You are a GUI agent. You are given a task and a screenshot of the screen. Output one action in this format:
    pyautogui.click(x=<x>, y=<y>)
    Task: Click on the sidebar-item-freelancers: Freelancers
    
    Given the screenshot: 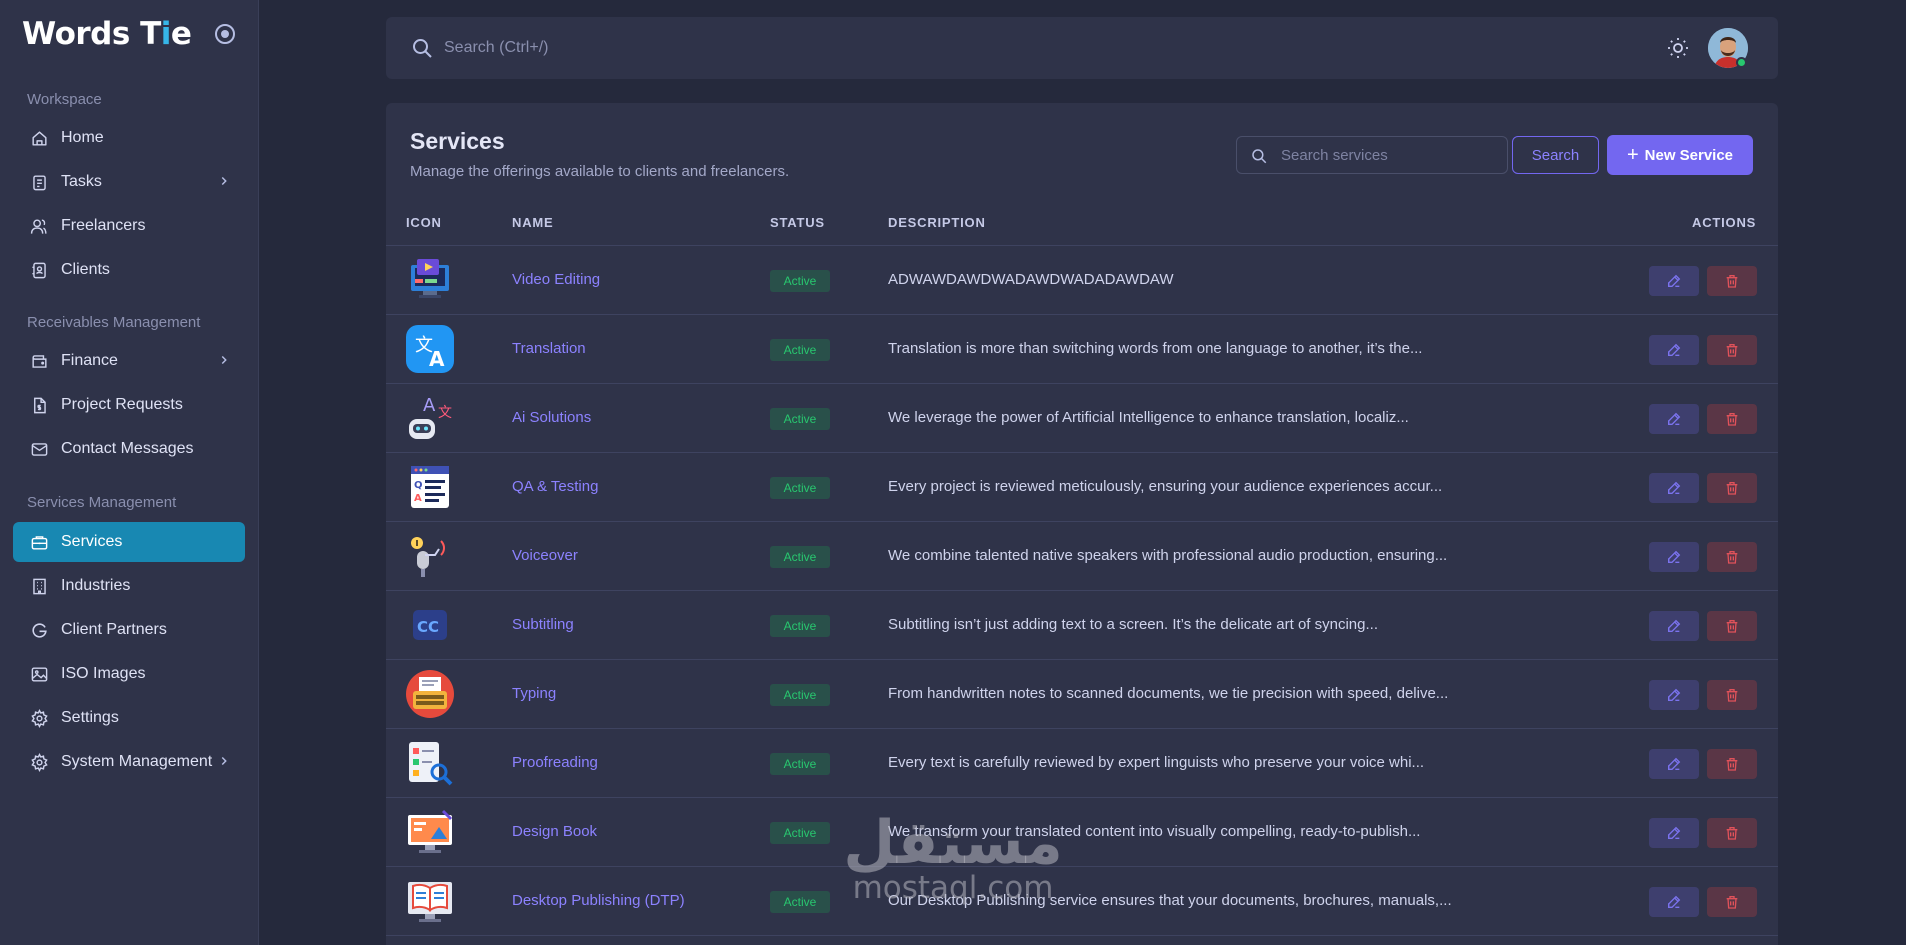 What is the action you would take?
    pyautogui.click(x=129, y=226)
    